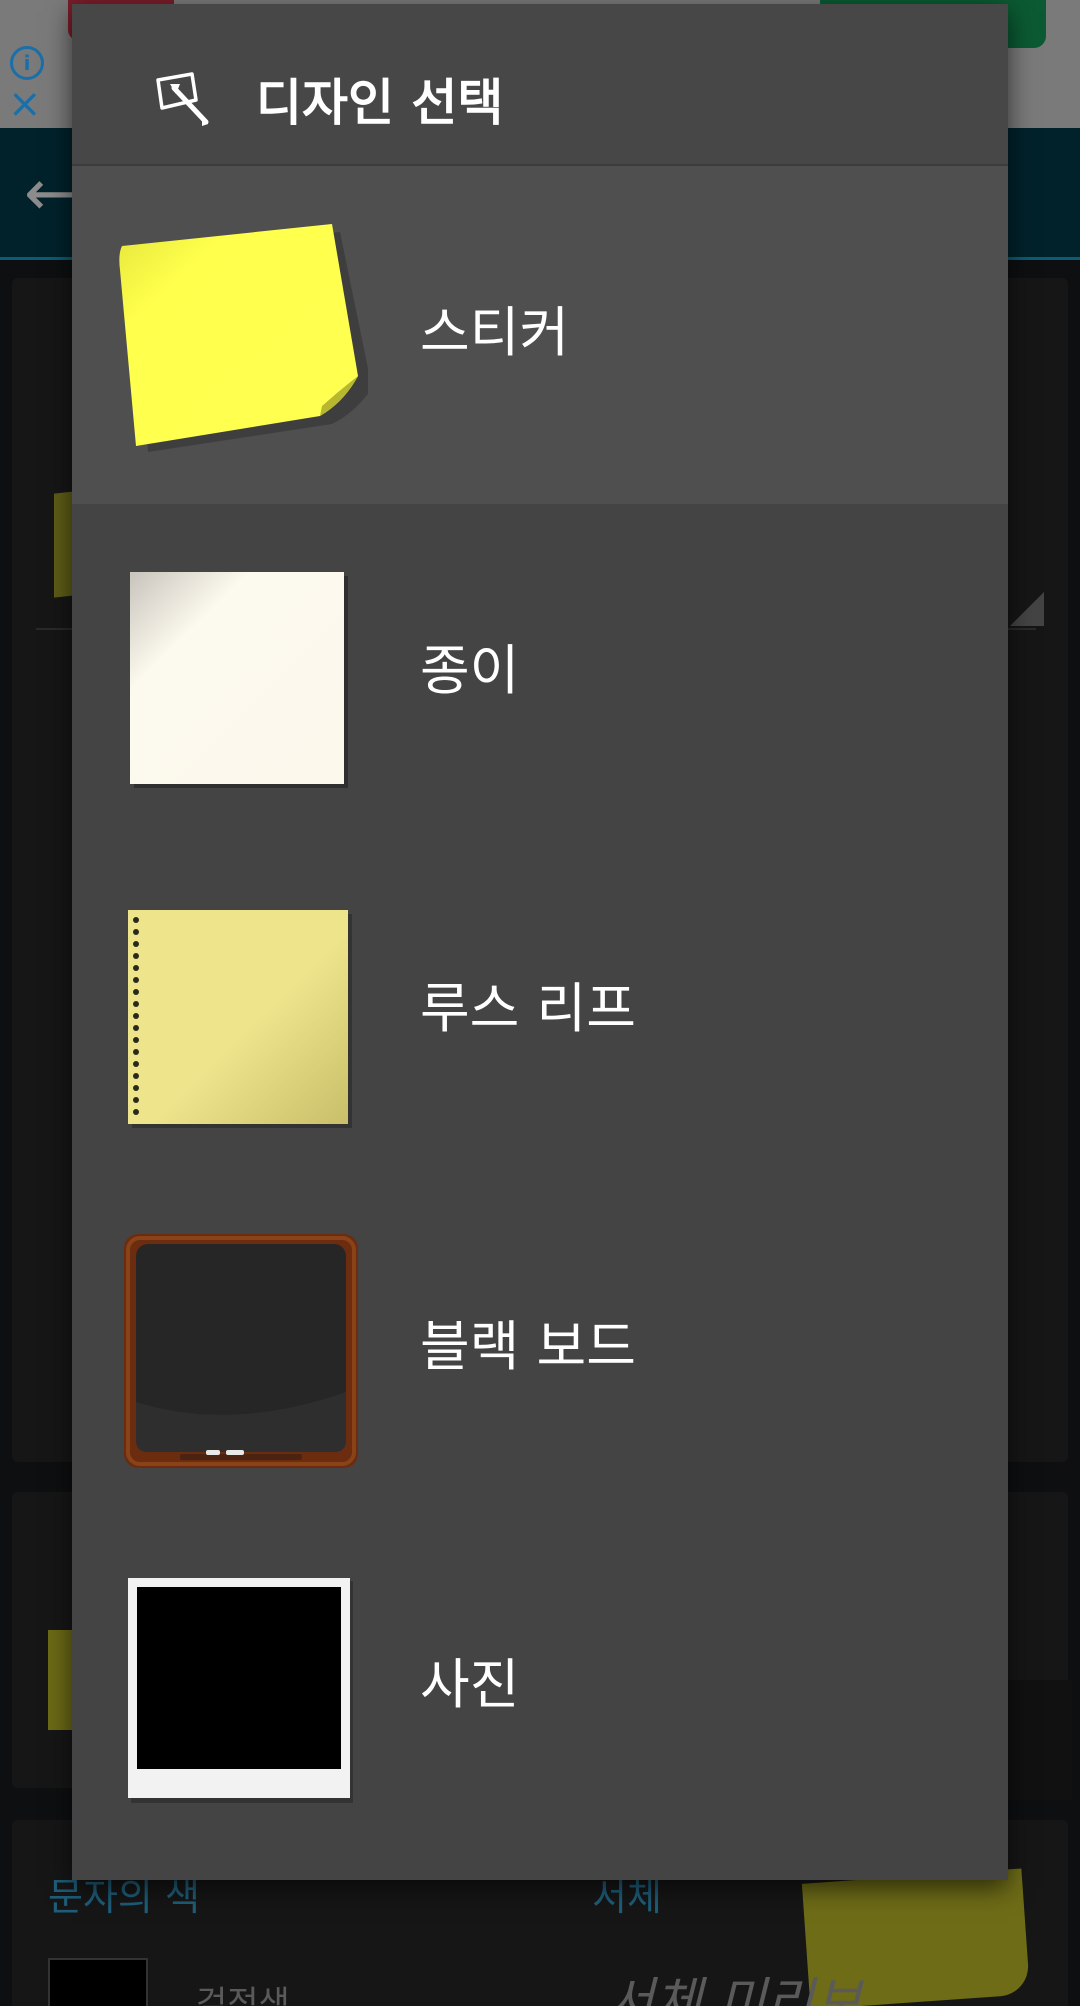 This screenshot has width=1080, height=2006. Describe the element at coordinates (540, 673) in the screenshot. I see `option-paper: 종이` at that location.